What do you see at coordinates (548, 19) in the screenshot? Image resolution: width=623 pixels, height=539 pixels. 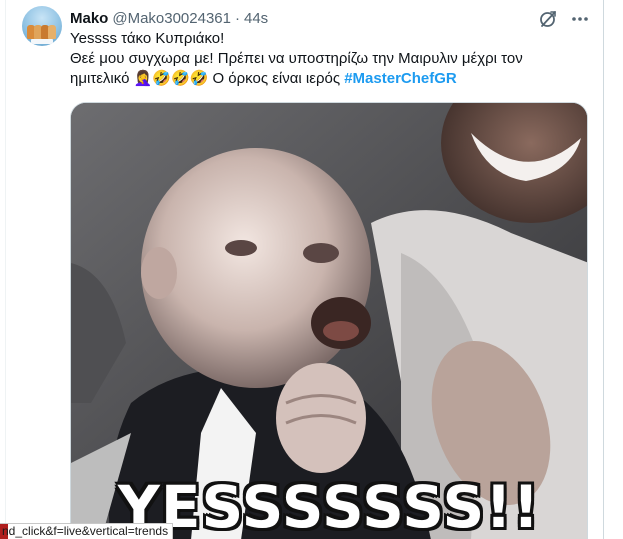 I see `grok-icon` at bounding box center [548, 19].